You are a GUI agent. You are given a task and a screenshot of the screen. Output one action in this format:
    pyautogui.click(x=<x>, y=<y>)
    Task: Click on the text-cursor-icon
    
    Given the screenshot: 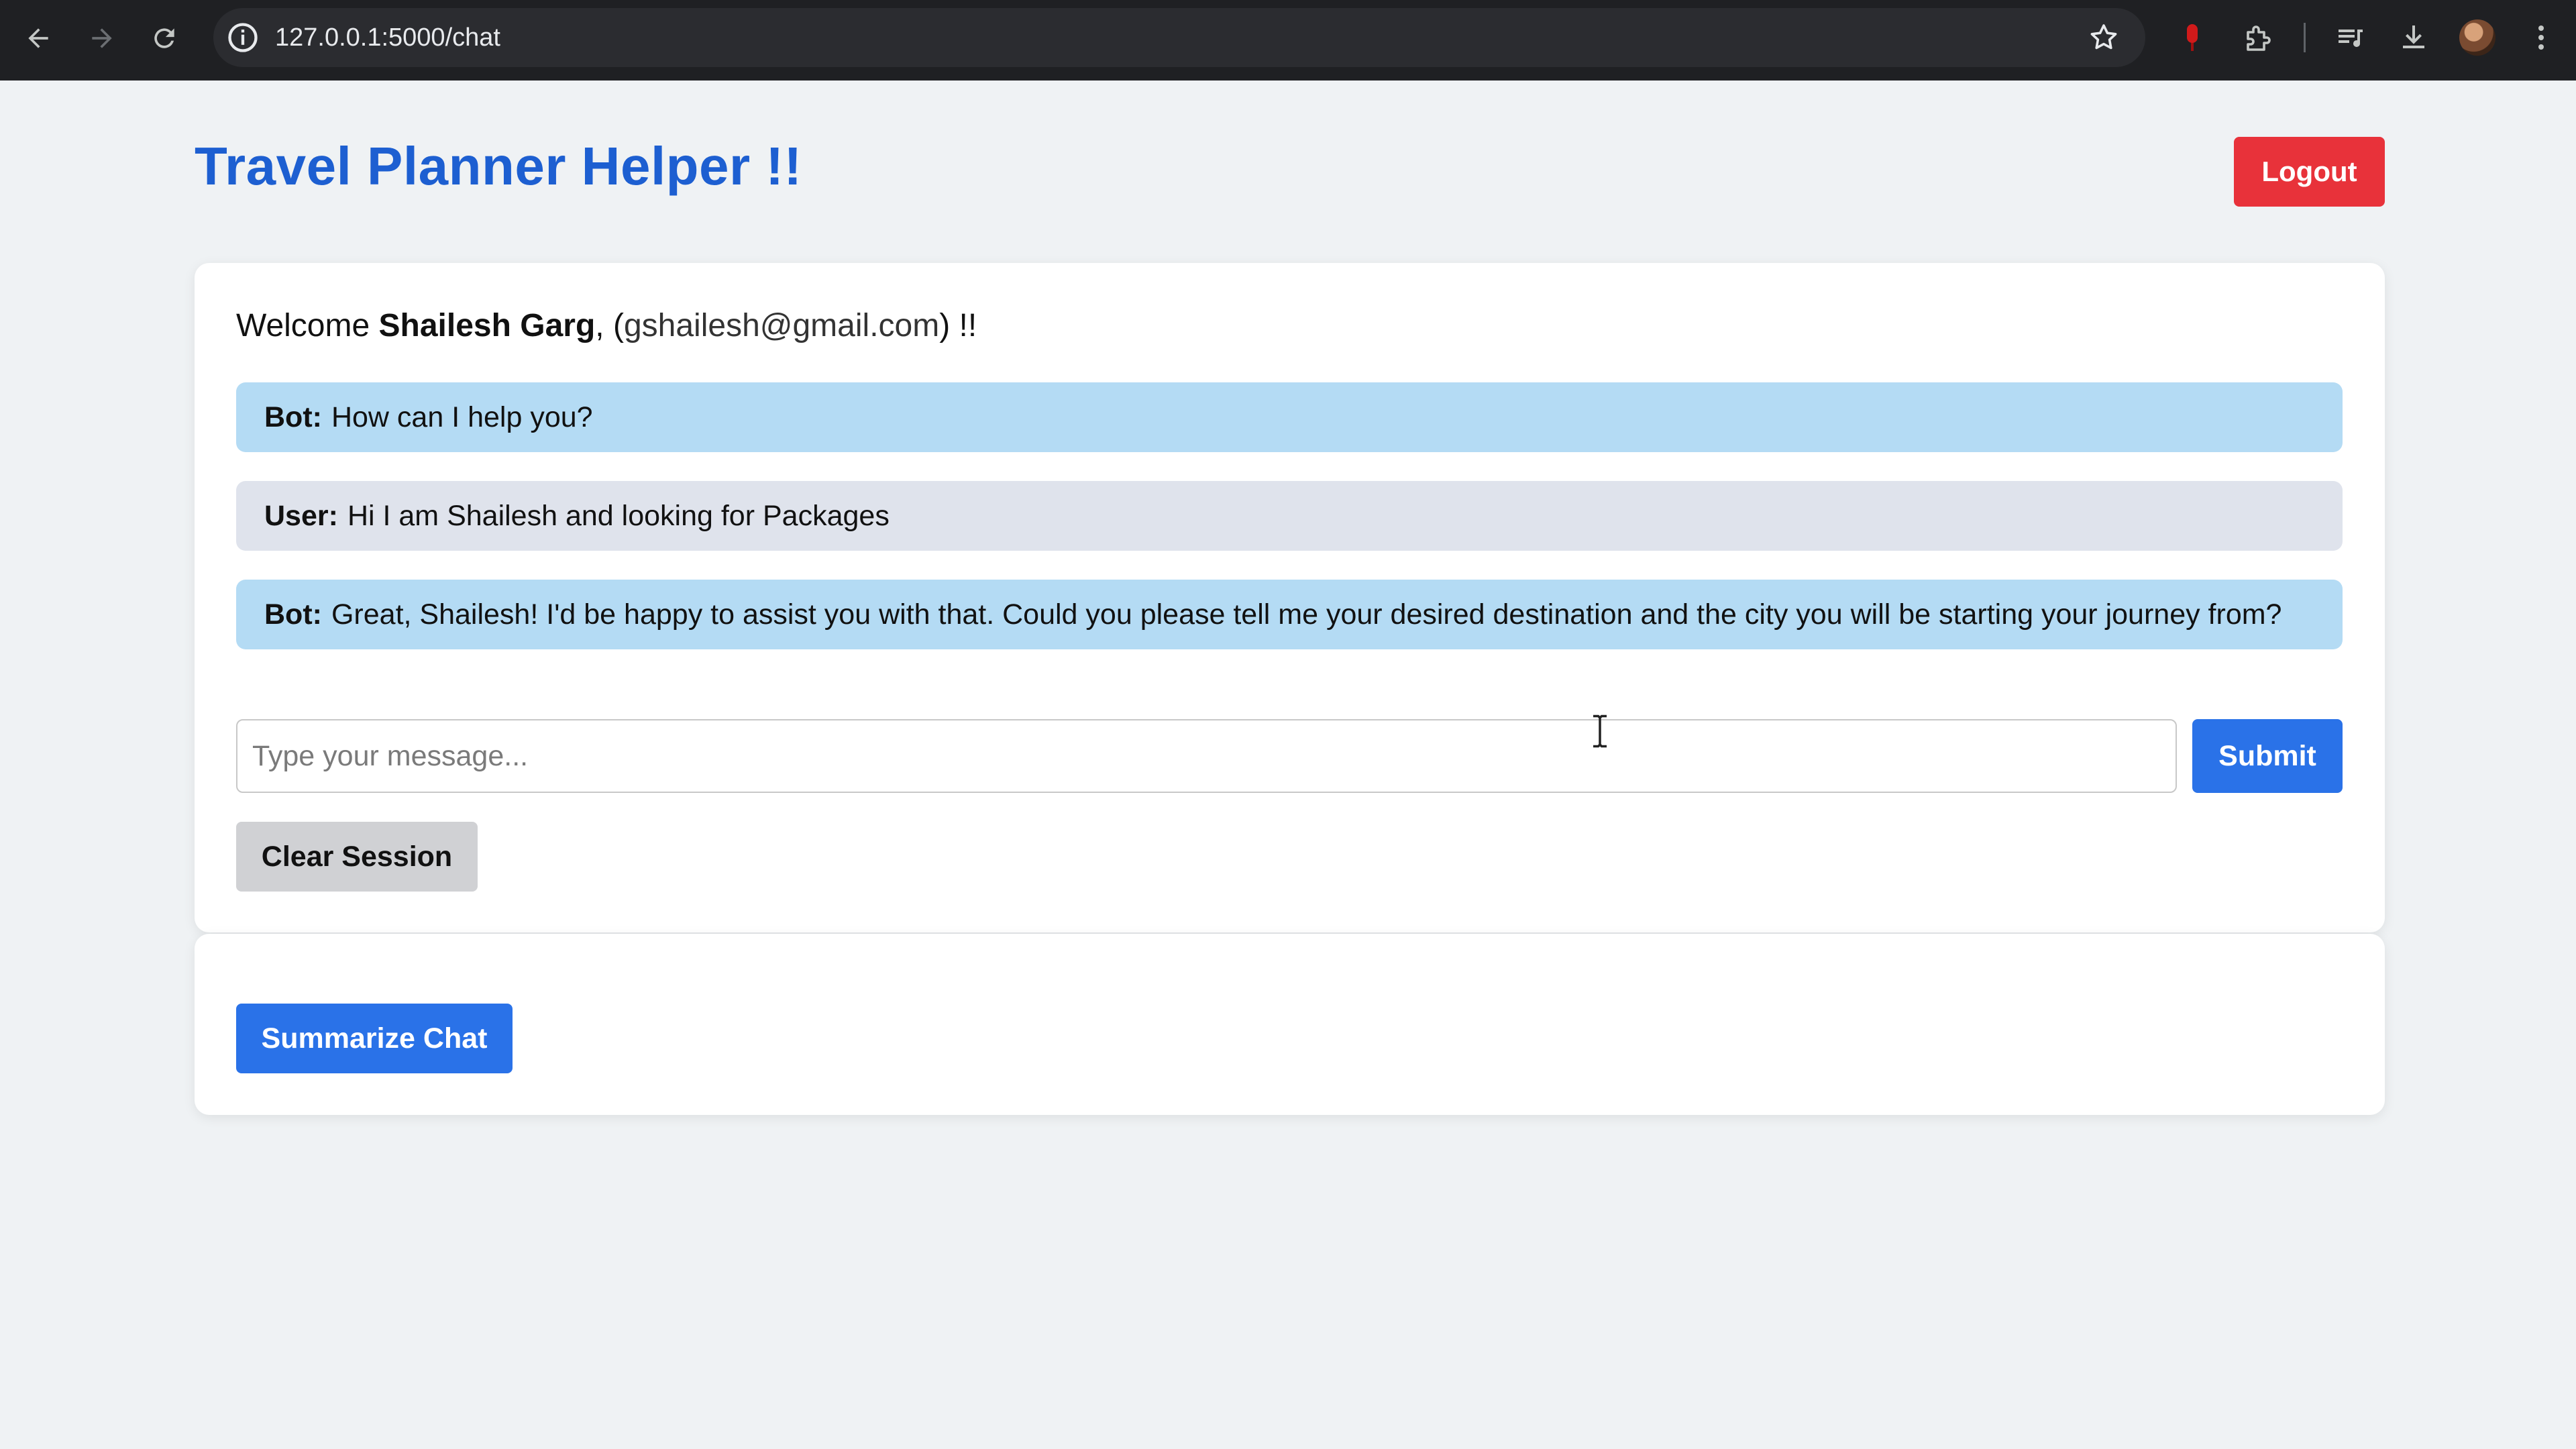 What is the action you would take?
    pyautogui.click(x=1600, y=731)
    